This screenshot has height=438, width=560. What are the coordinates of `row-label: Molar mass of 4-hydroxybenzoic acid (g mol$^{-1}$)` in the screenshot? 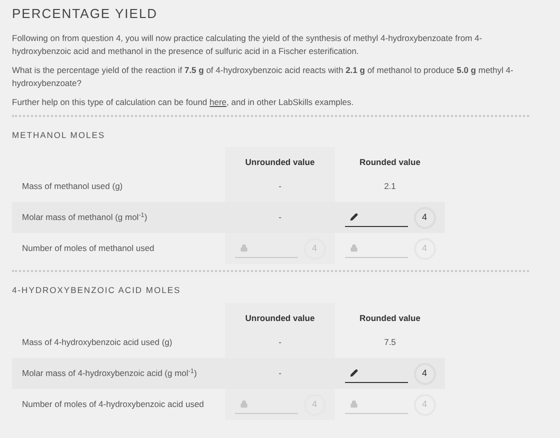 It's located at (109, 373).